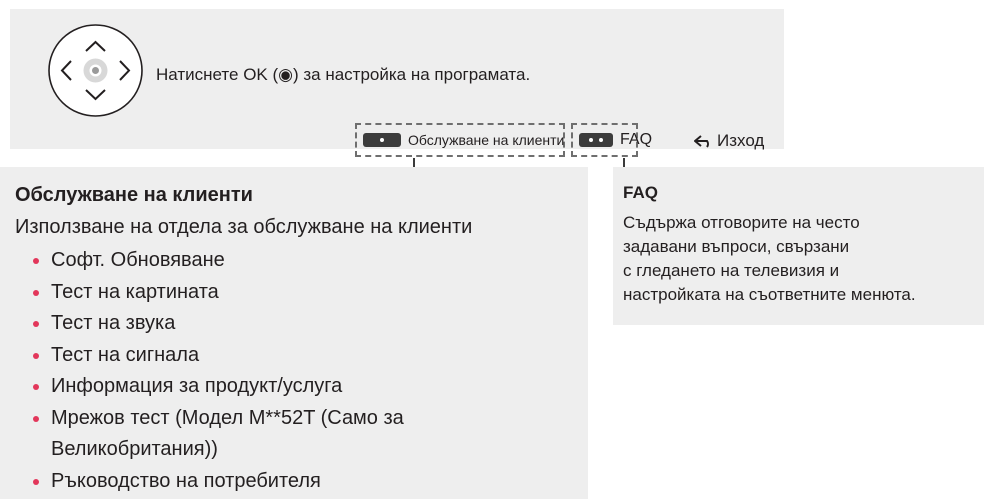 Image resolution: width=984 pixels, height=499 pixels. Describe the element at coordinates (701, 141) in the screenshot. I see `back-arrow-icon` at that location.